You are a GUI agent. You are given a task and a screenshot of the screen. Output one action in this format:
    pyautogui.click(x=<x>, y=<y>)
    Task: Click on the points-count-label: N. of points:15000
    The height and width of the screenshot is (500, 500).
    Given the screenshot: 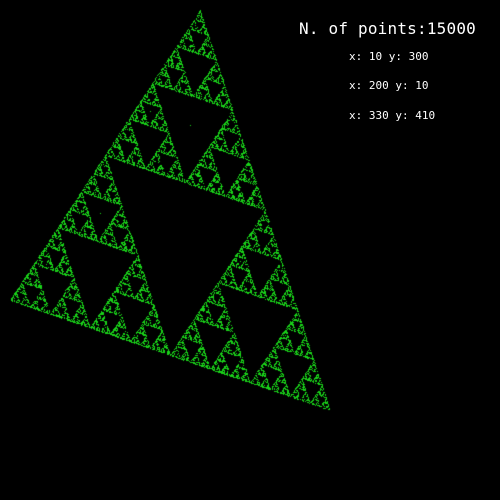 What is the action you would take?
    pyautogui.click(x=387, y=28)
    